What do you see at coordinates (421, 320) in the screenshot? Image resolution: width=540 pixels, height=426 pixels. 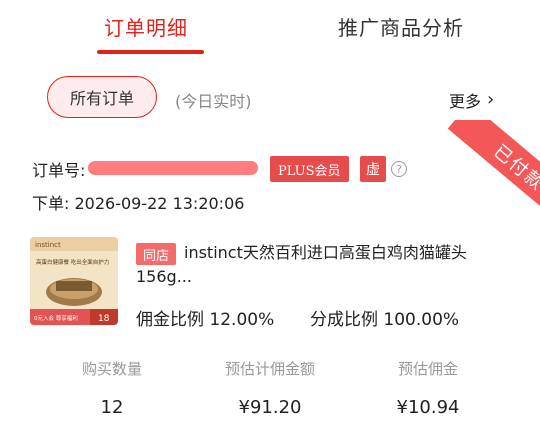 I see `share-value: 100.00%` at bounding box center [421, 320].